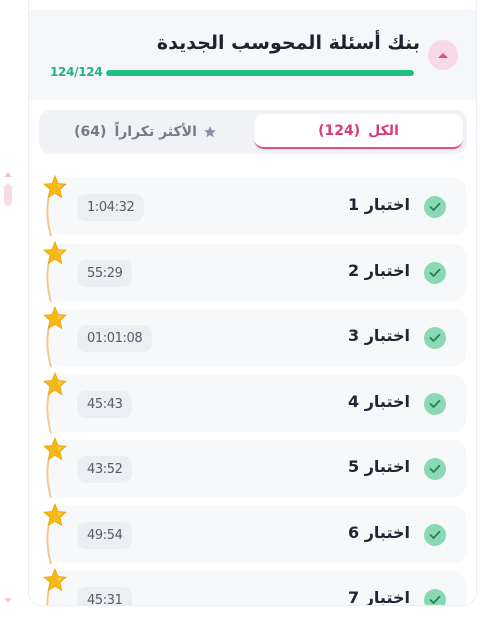  I want to click on progress-fill, so click(260, 73).